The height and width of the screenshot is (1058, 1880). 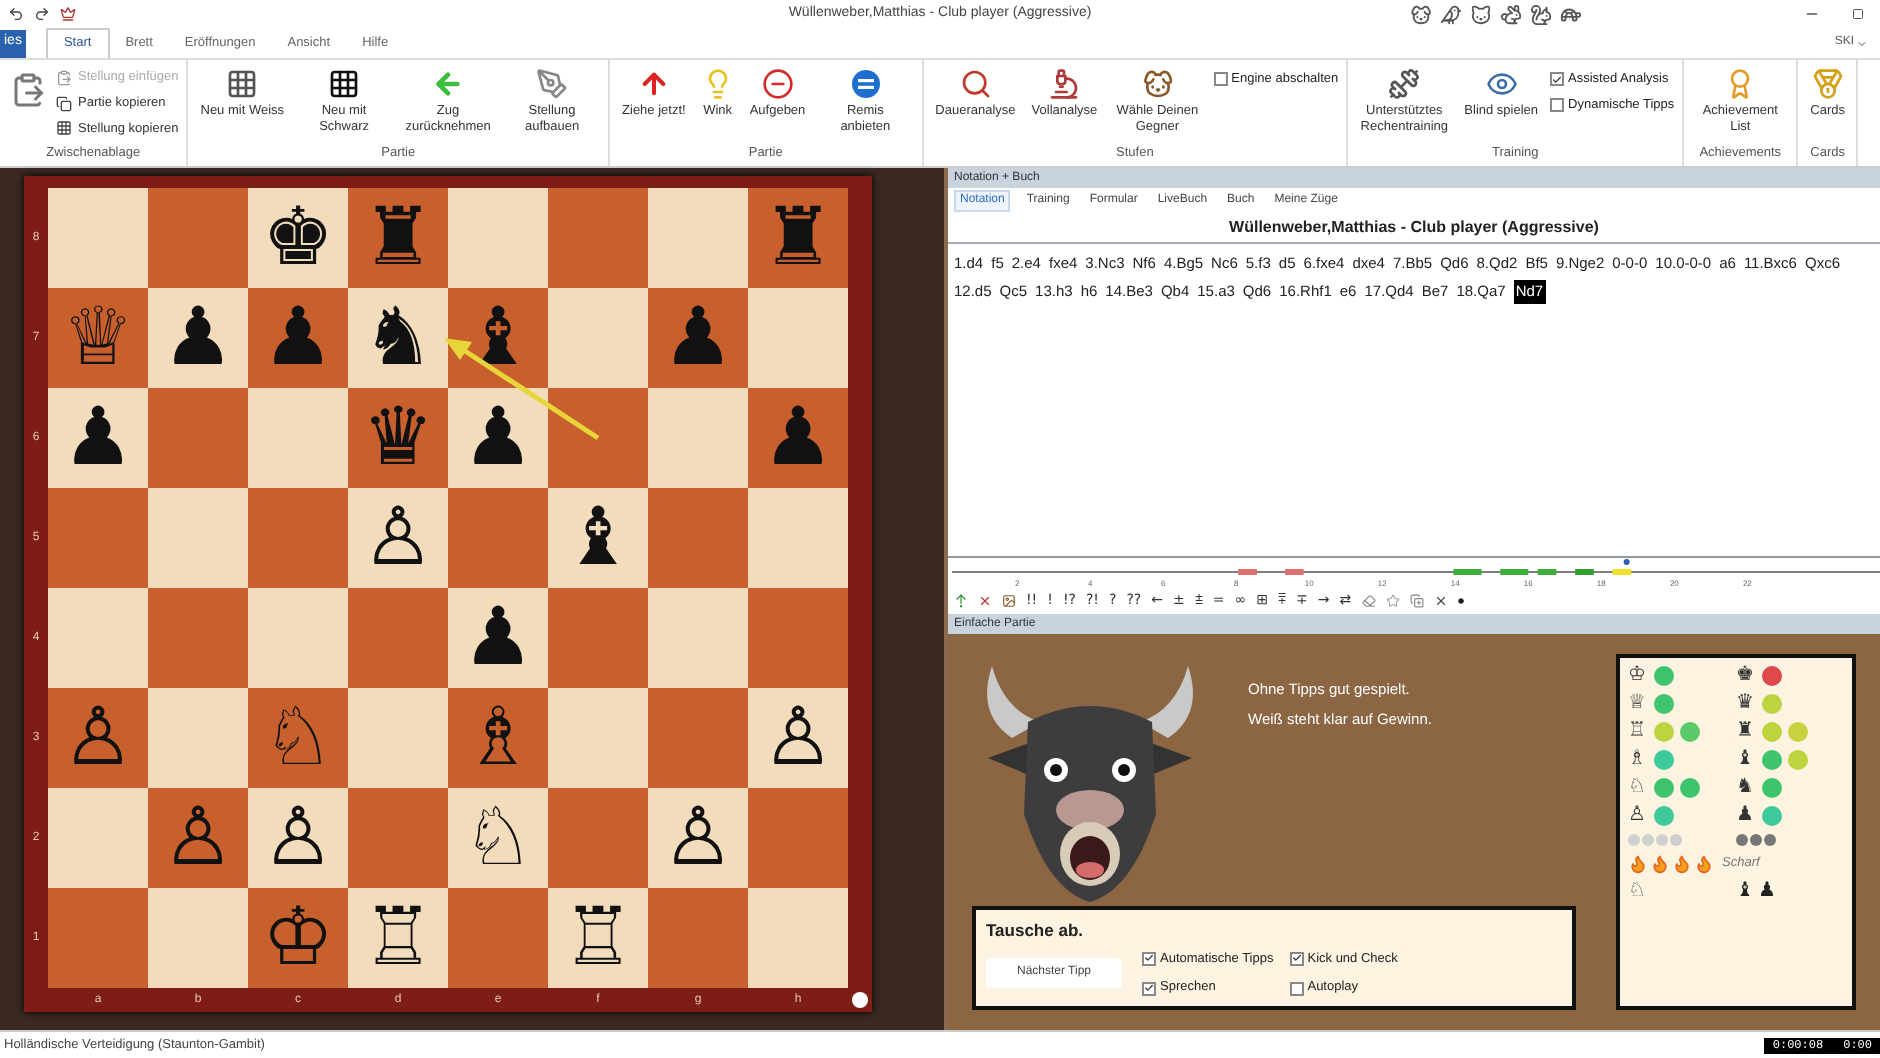 I want to click on crown-icon, so click(x=68, y=14).